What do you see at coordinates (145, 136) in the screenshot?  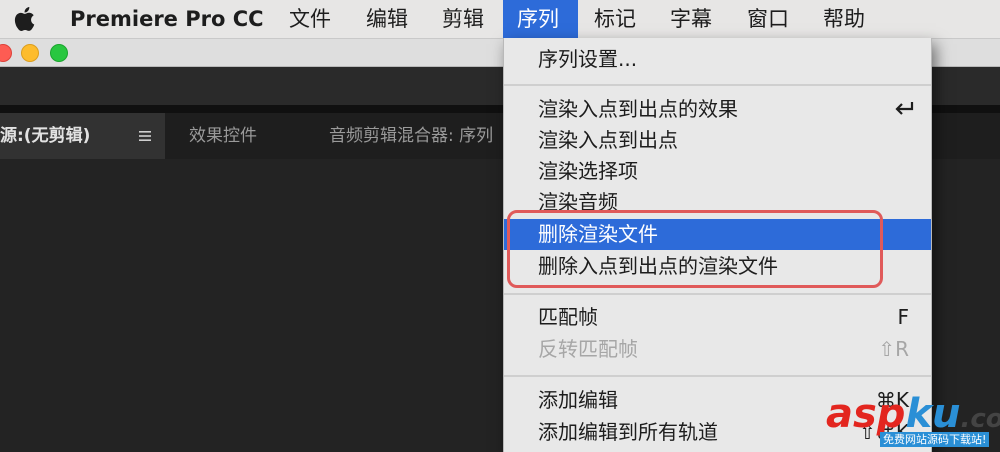 I see `panel-menu-icon` at bounding box center [145, 136].